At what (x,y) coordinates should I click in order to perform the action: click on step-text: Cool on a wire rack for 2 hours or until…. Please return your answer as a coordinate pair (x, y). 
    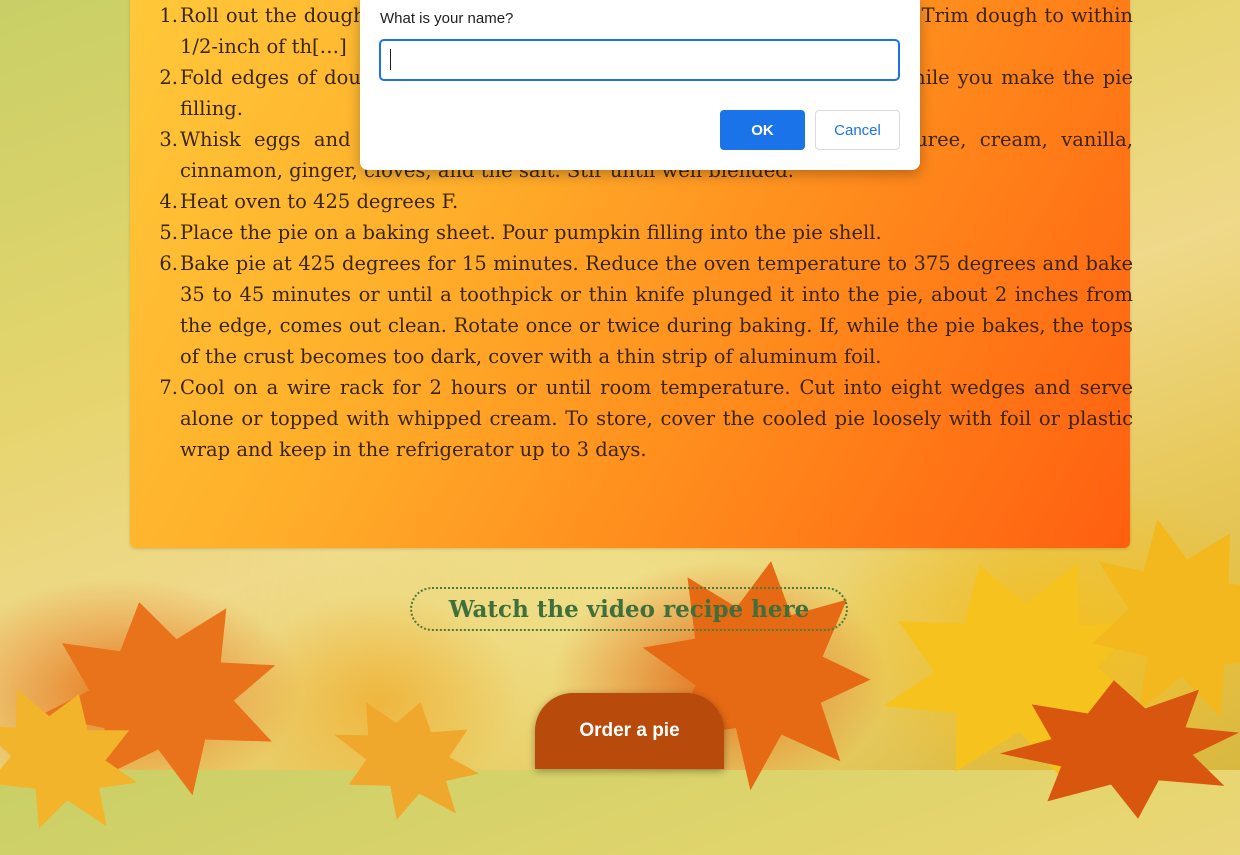
    Looking at the image, I should click on (656, 418).